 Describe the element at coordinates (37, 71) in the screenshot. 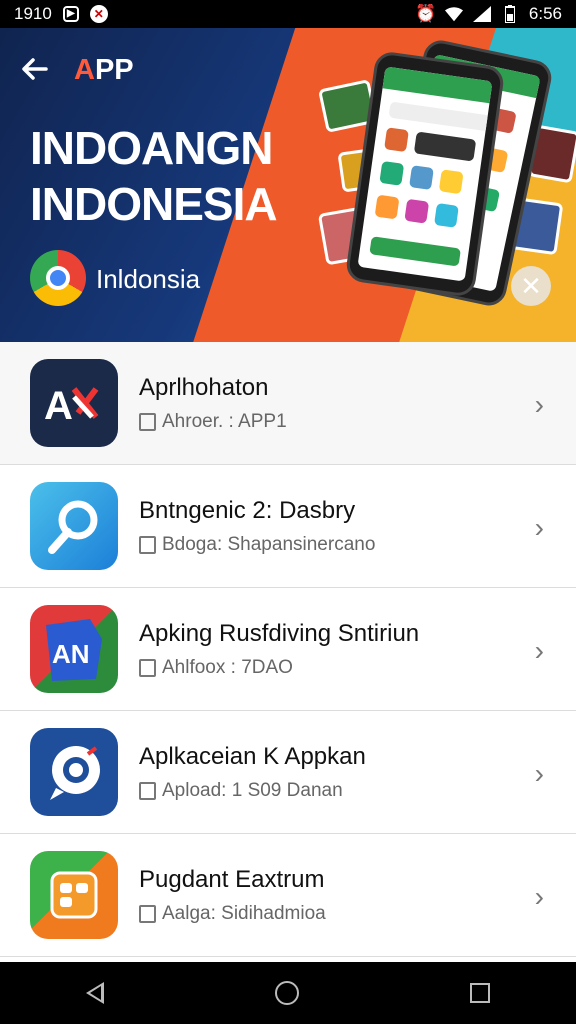

I see `back-arrow-icon` at that location.